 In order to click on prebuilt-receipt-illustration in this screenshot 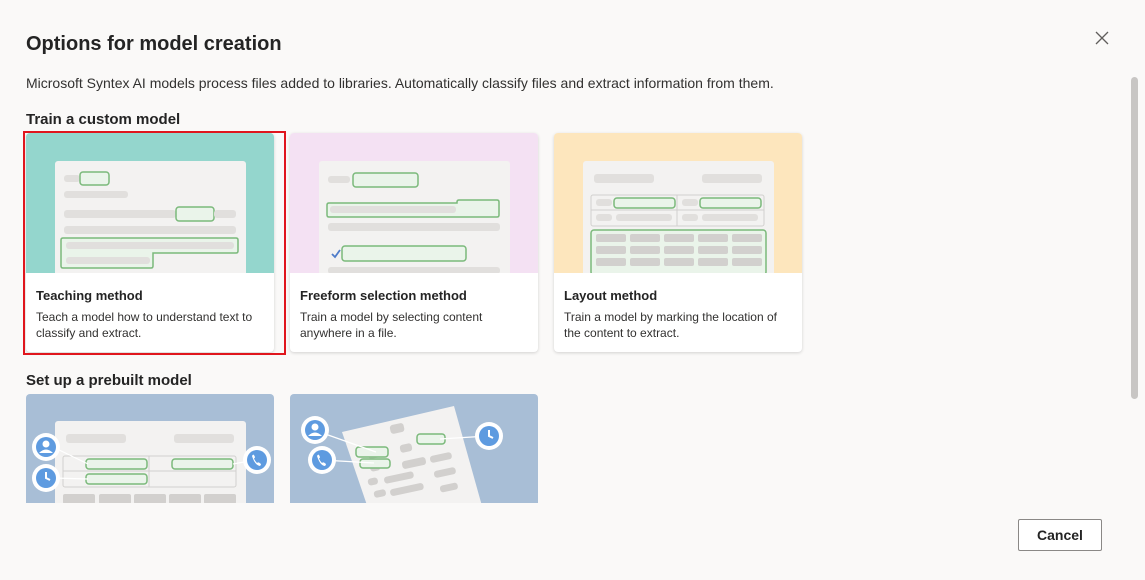, I will do `click(414, 449)`.